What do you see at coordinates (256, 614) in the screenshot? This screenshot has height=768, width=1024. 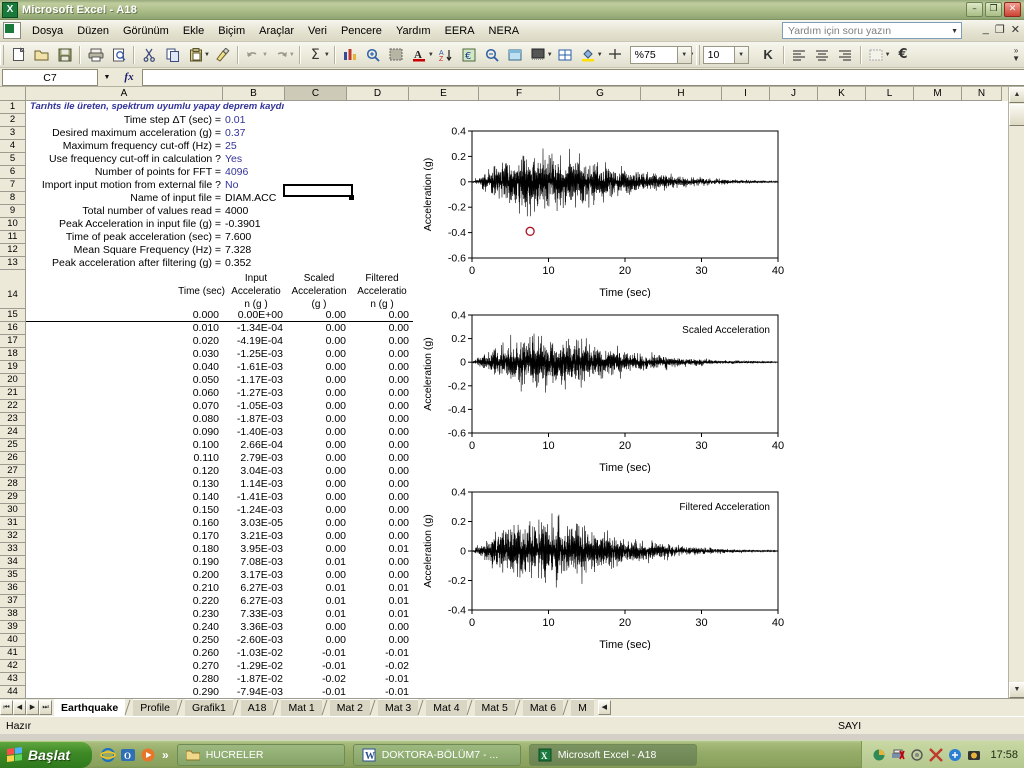 I see `data-cell-input: 7.33E-03` at bounding box center [256, 614].